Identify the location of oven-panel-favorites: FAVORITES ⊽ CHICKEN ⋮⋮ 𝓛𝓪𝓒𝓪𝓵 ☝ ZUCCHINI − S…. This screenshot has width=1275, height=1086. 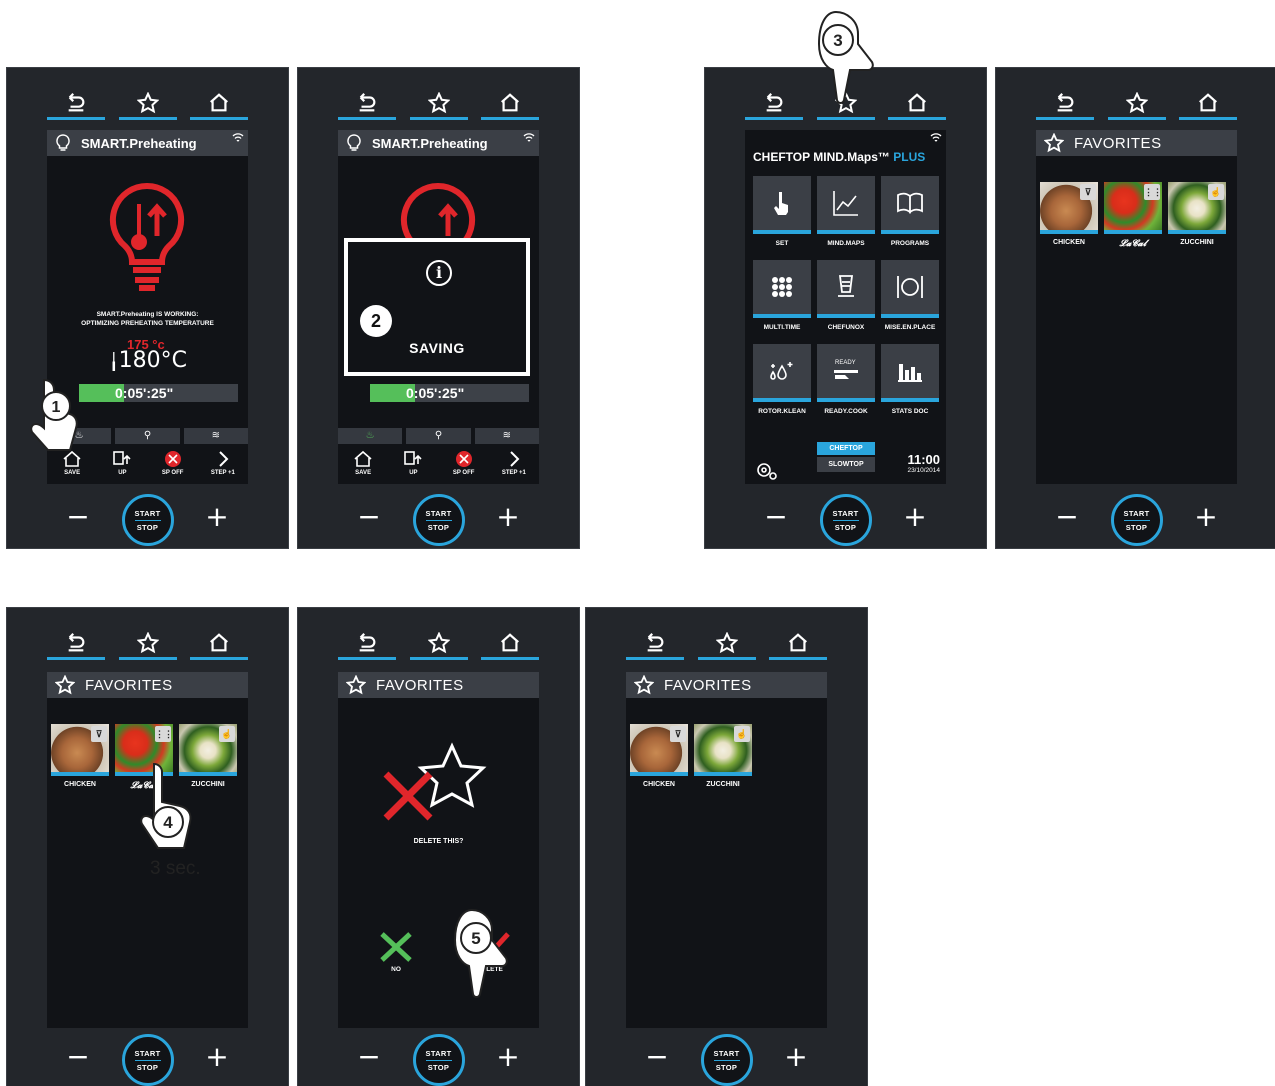
(1135, 308).